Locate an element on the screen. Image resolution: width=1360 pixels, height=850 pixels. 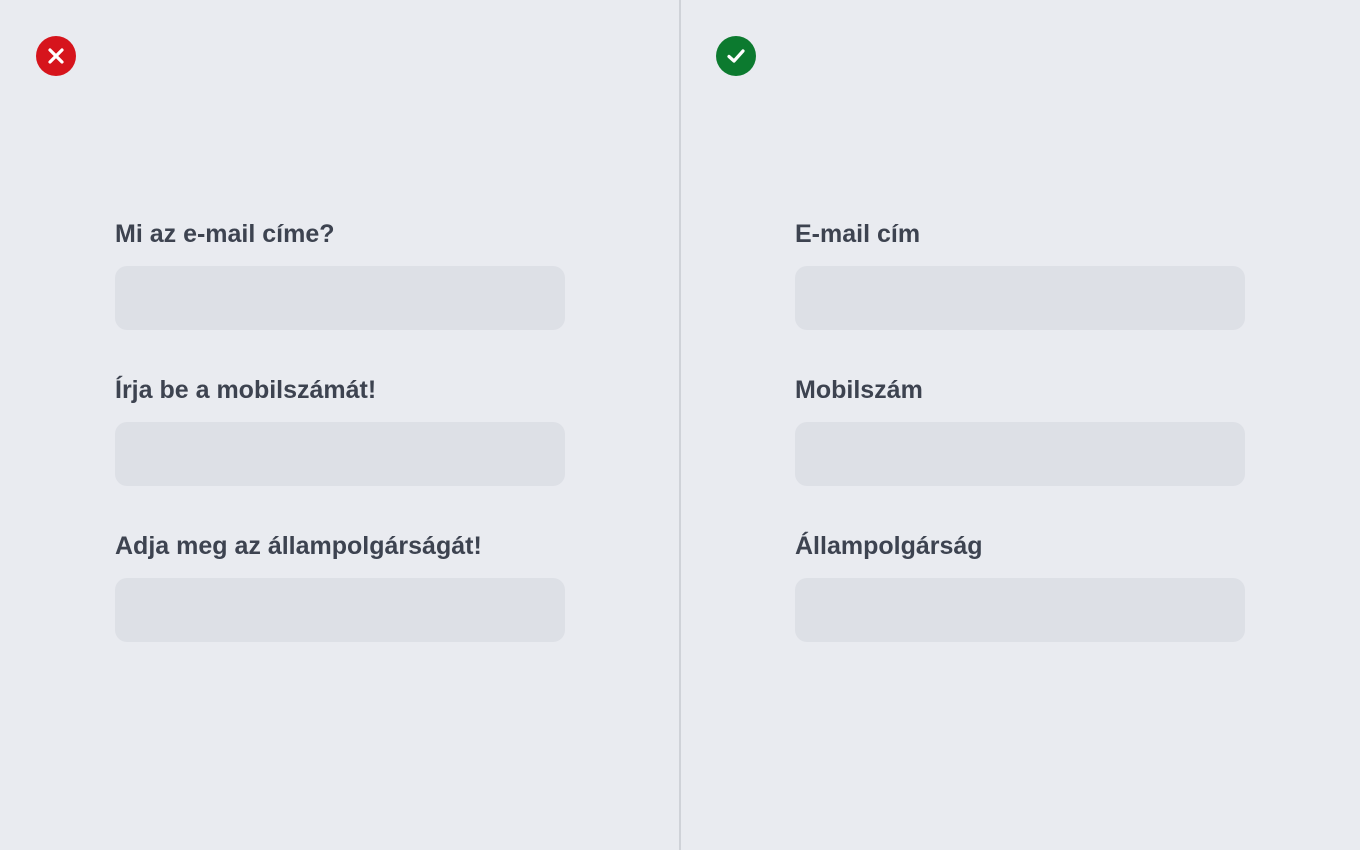
form-field: Adja meg az állampolgárságát! is located at coordinates (340, 585).